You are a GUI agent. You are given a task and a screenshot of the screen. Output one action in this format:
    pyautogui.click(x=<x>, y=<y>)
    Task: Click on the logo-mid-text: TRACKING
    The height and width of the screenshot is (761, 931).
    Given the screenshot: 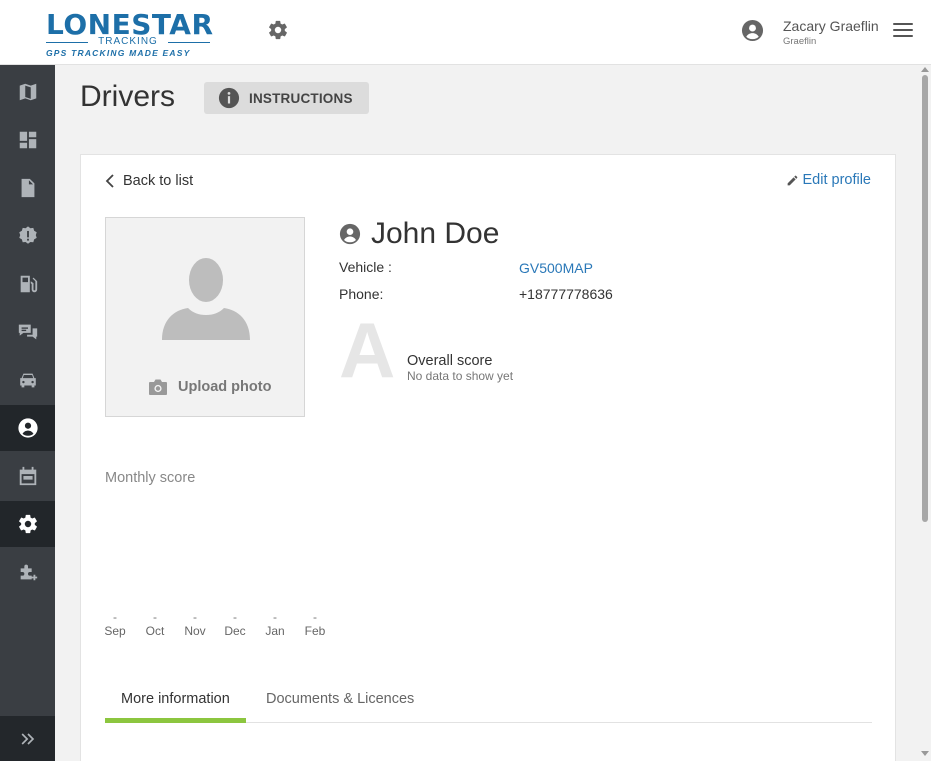 What is the action you would take?
    pyautogui.click(x=128, y=42)
    